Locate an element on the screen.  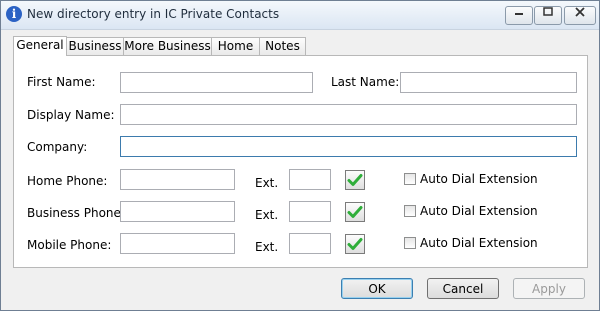
last-name-label: Last Name: is located at coordinates (365, 82).